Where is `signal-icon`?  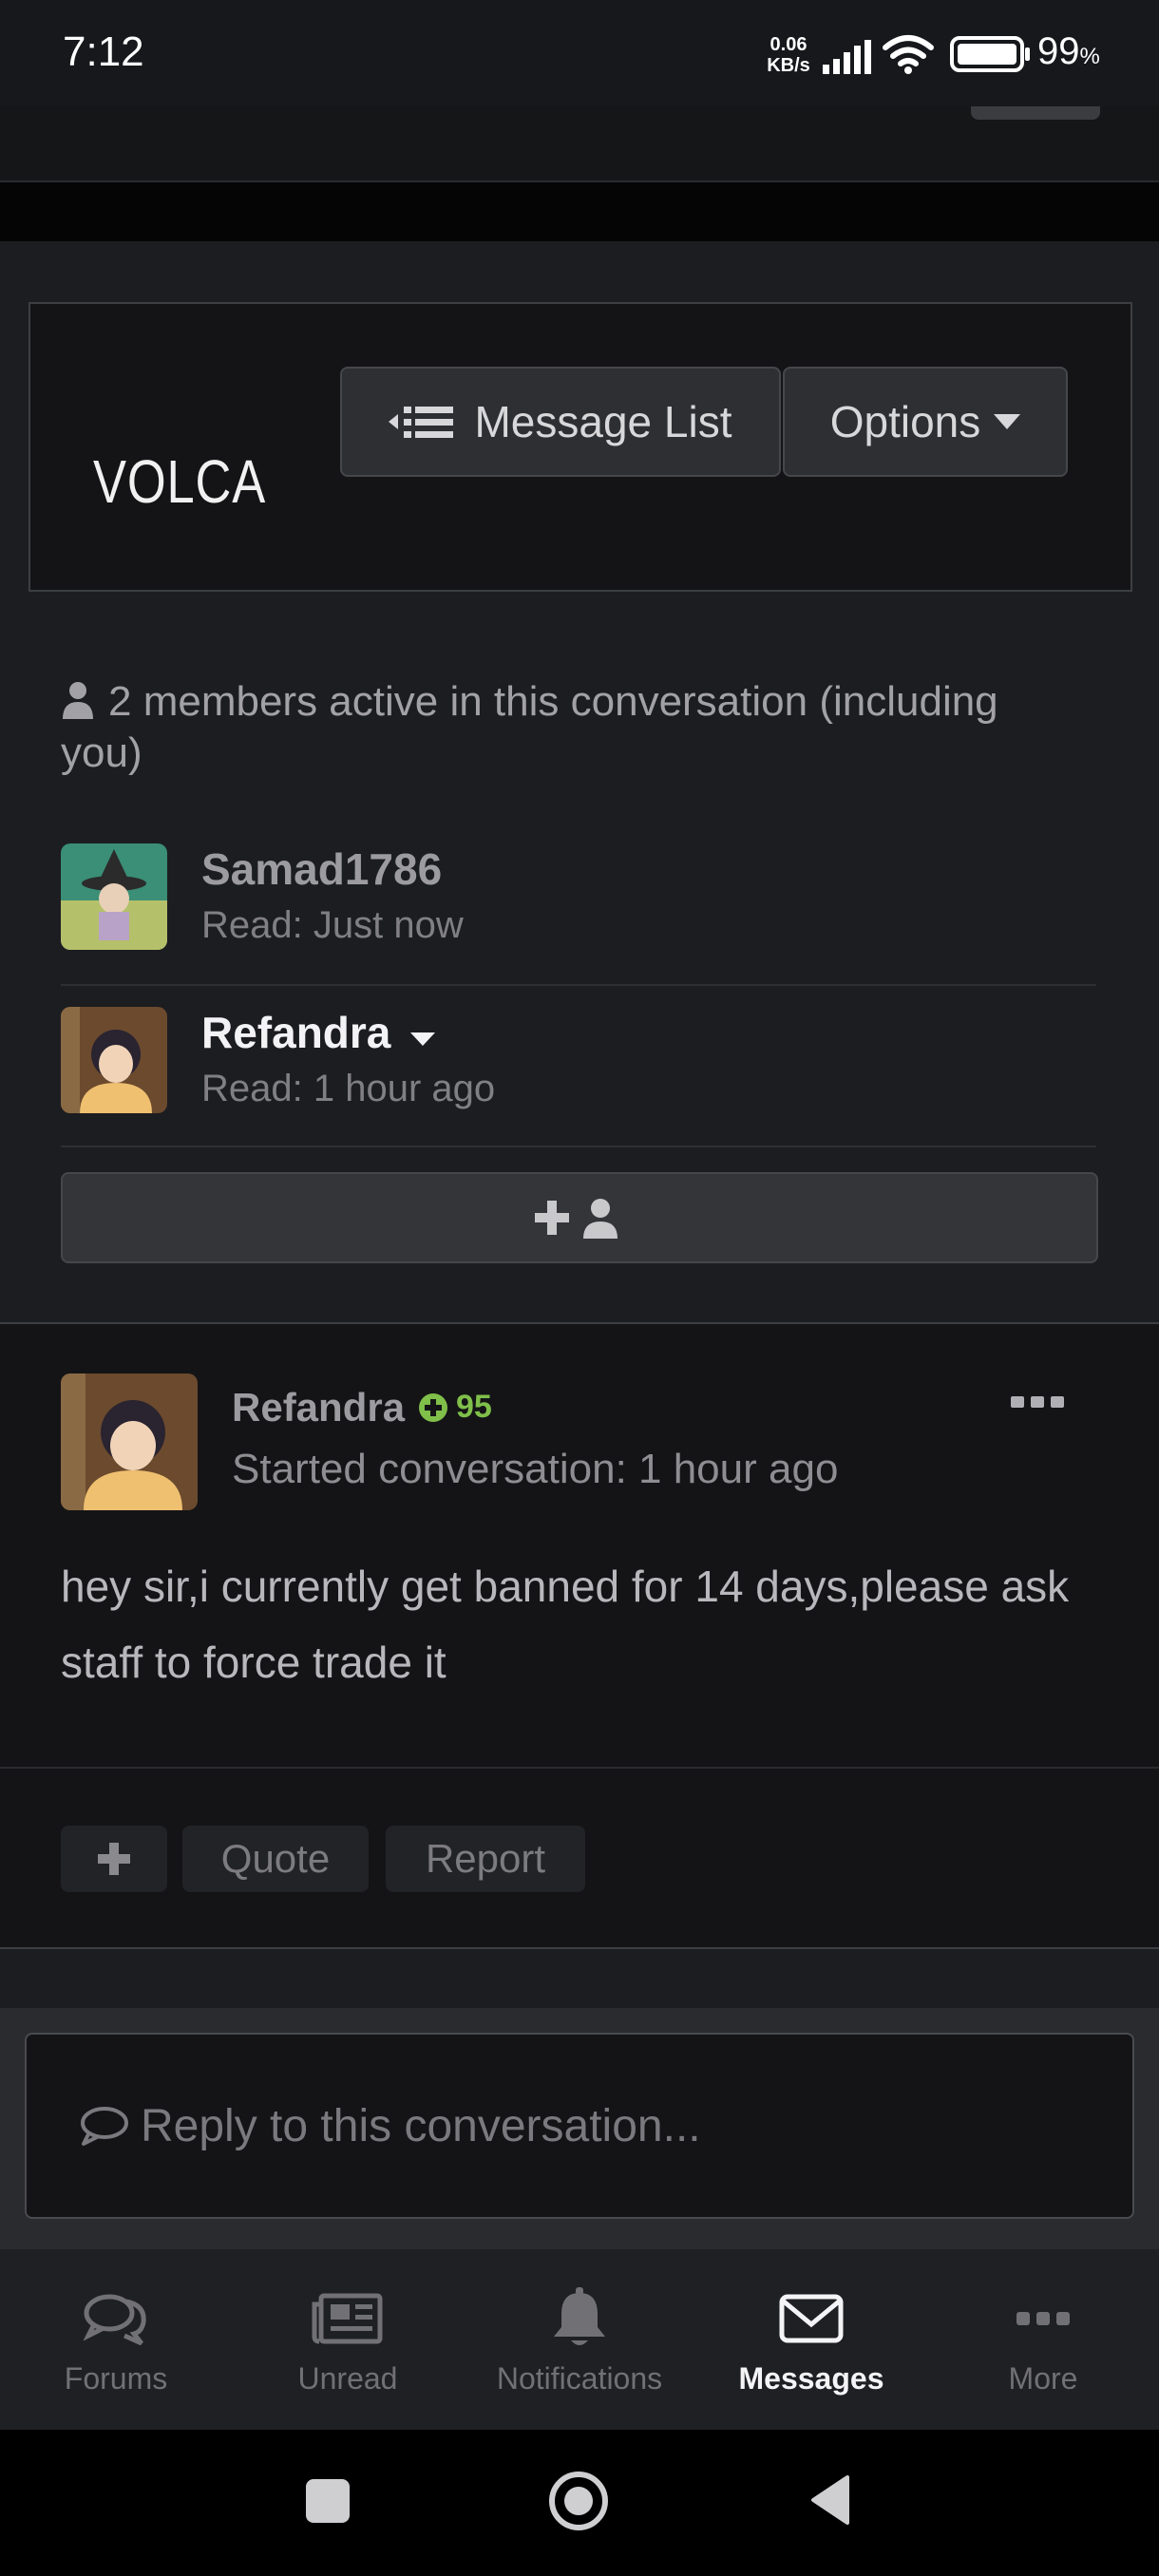
signal-icon is located at coordinates (847, 57).